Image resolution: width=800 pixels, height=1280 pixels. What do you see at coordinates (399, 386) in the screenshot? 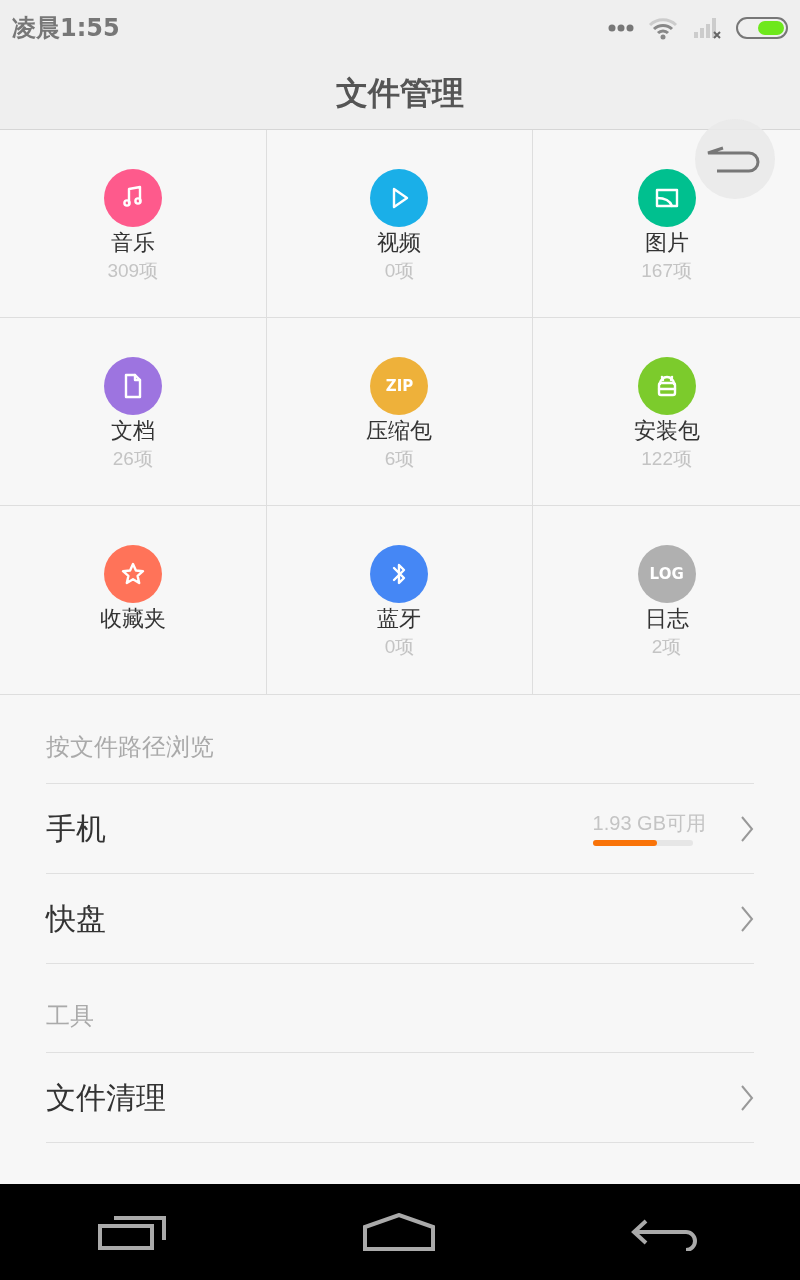
I see `zip-icon: ZIP` at bounding box center [399, 386].